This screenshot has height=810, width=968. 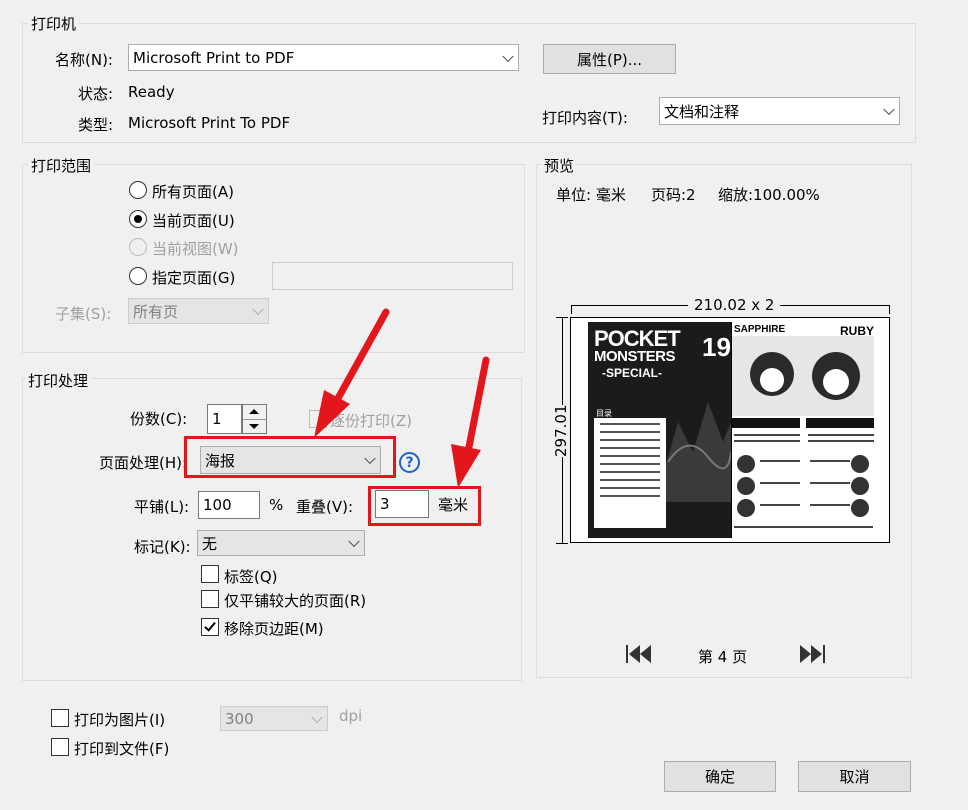 What do you see at coordinates (162, 507) in the screenshot?
I see `tile-label: 平铺(L):` at bounding box center [162, 507].